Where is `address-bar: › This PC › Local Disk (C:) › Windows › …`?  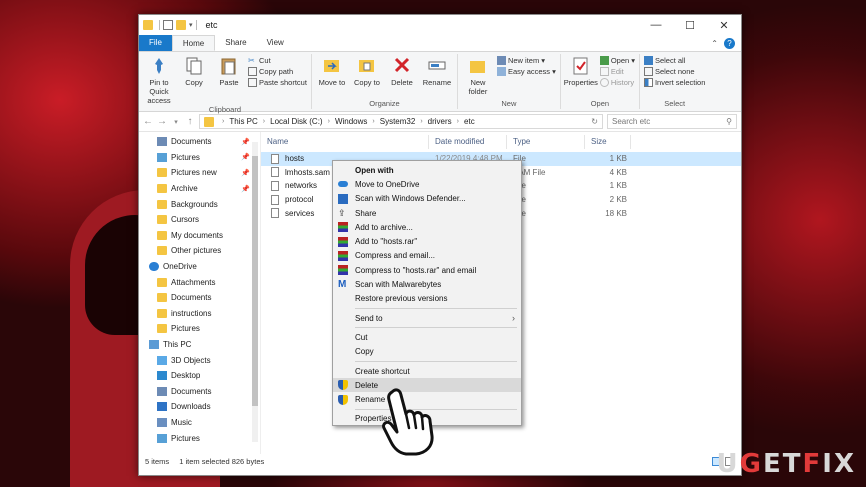
address-bar: › This PC › Local Disk (C:) › Windows › … is located at coordinates (401, 121).